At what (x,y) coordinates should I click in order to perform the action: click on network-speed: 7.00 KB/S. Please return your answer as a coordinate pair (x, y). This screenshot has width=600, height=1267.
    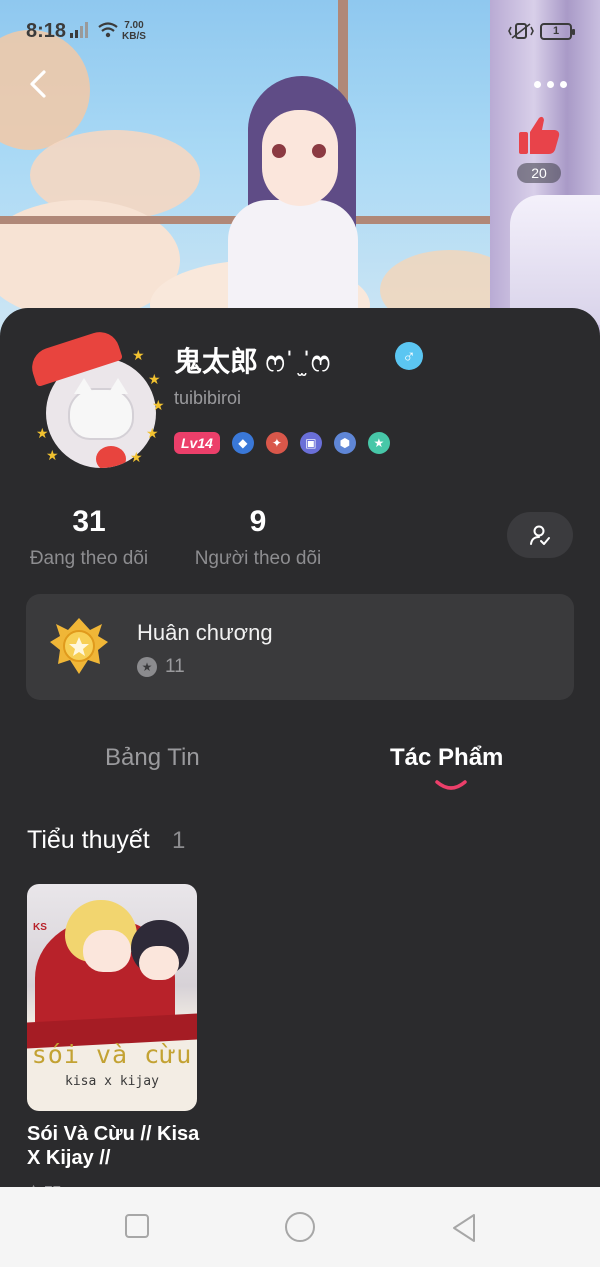
    Looking at the image, I should click on (134, 31).